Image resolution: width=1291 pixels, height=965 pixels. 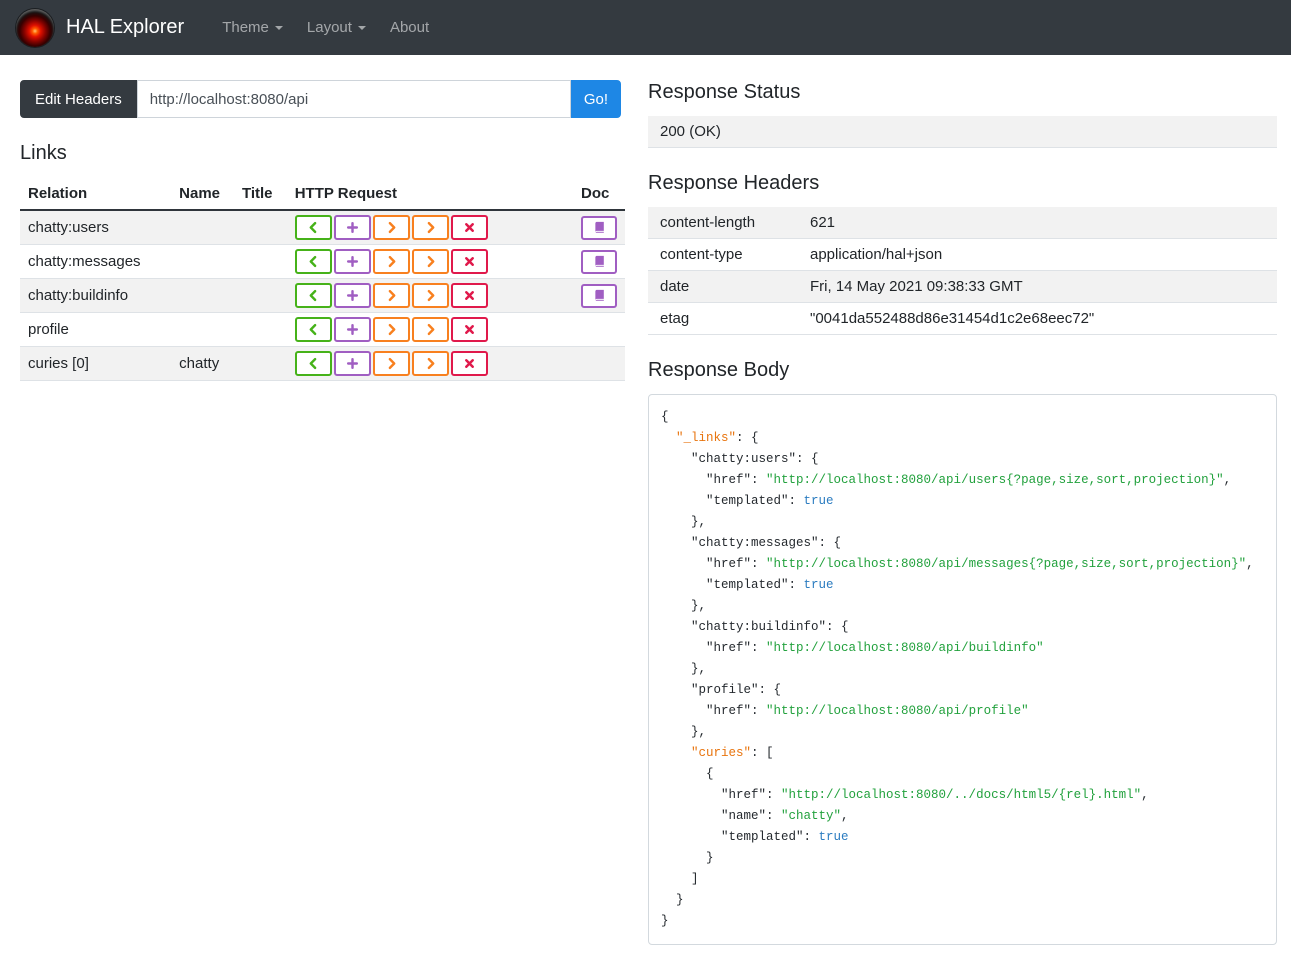 I want to click on json-code-line: {, so click(x=665, y=417).